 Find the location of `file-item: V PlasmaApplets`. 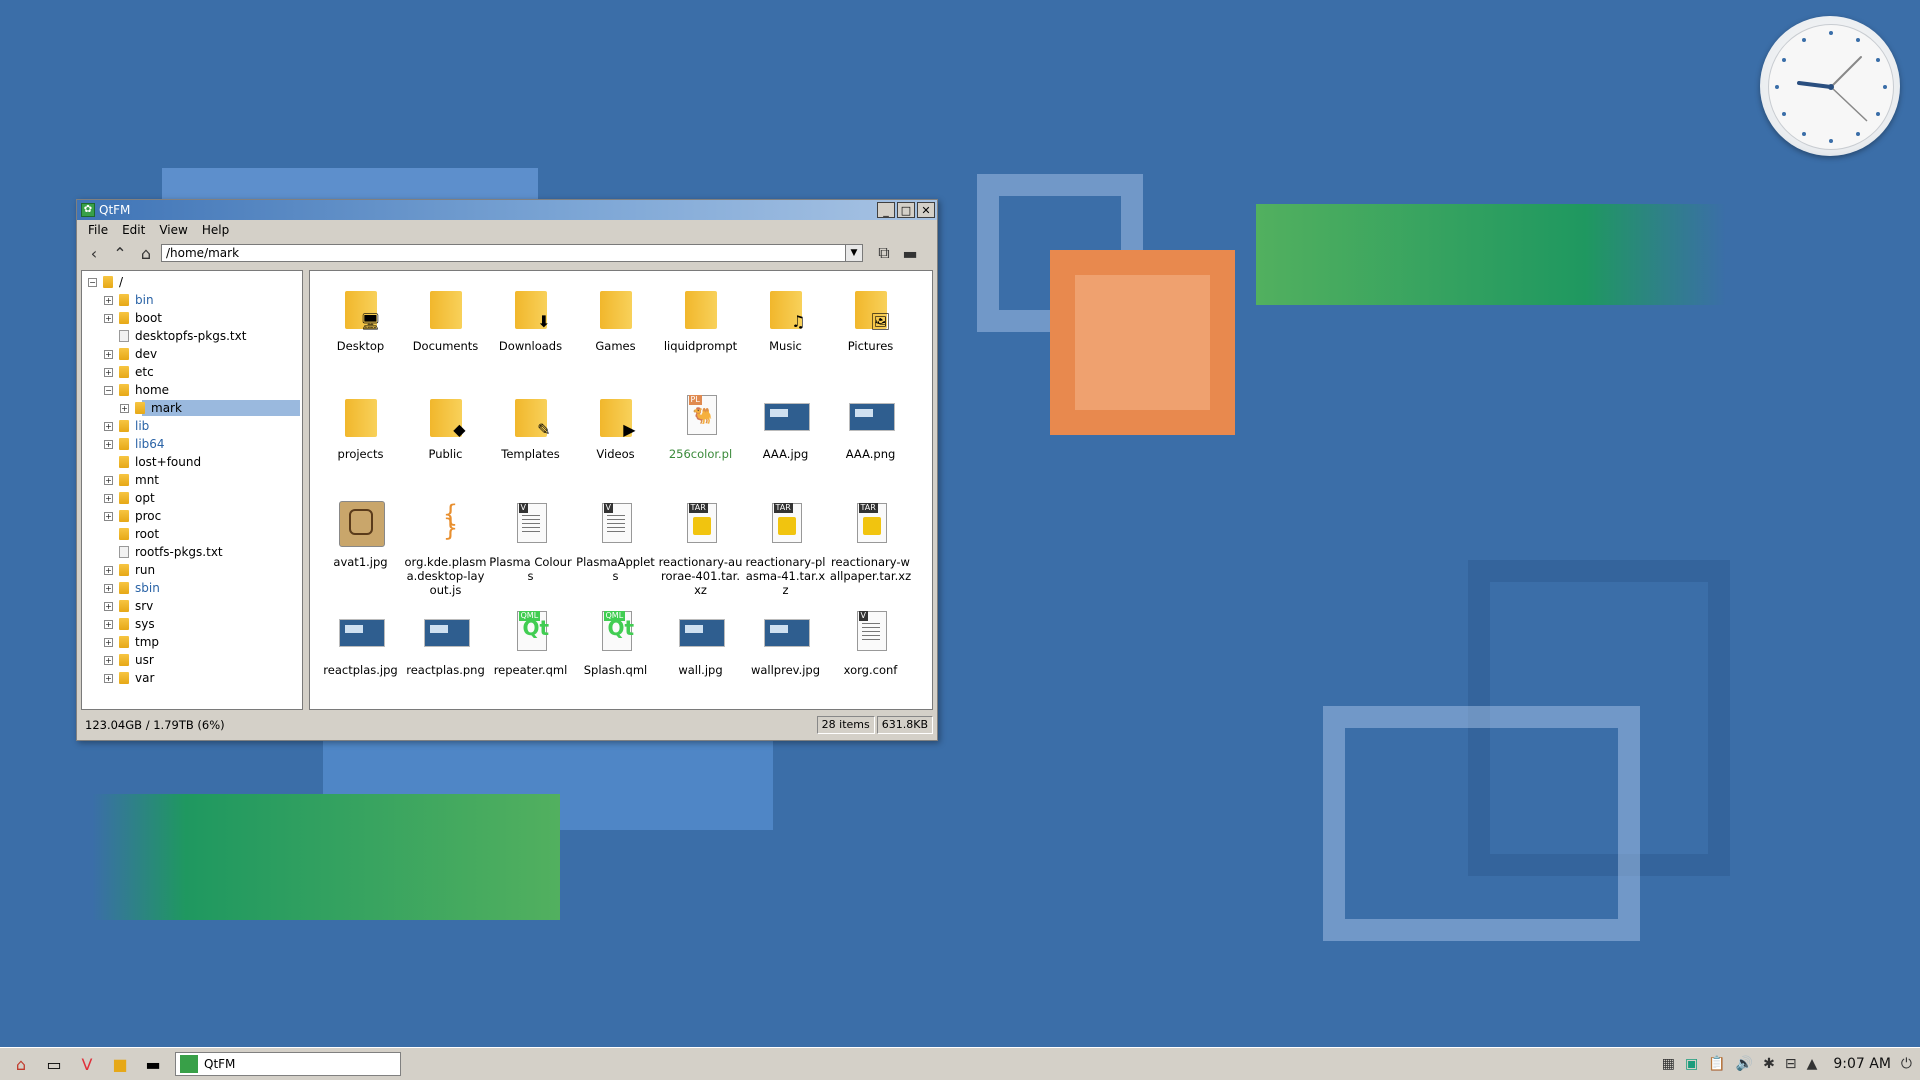

file-item: V PlasmaApplets is located at coordinates (615, 547).